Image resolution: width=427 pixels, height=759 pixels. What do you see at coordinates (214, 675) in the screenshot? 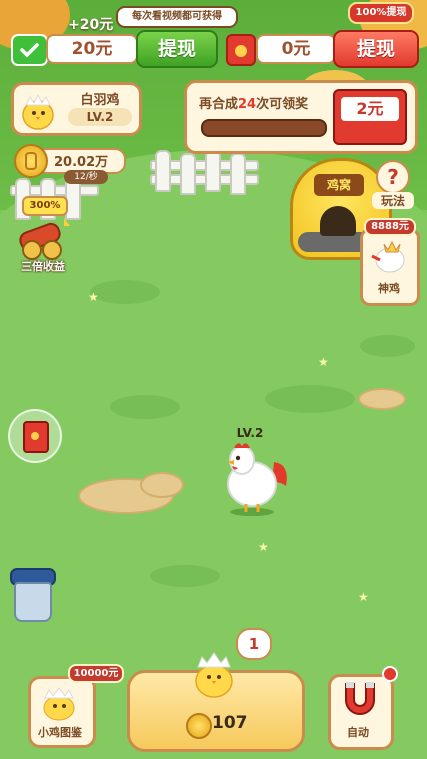
I see `buy-chick-icon` at bounding box center [214, 675].